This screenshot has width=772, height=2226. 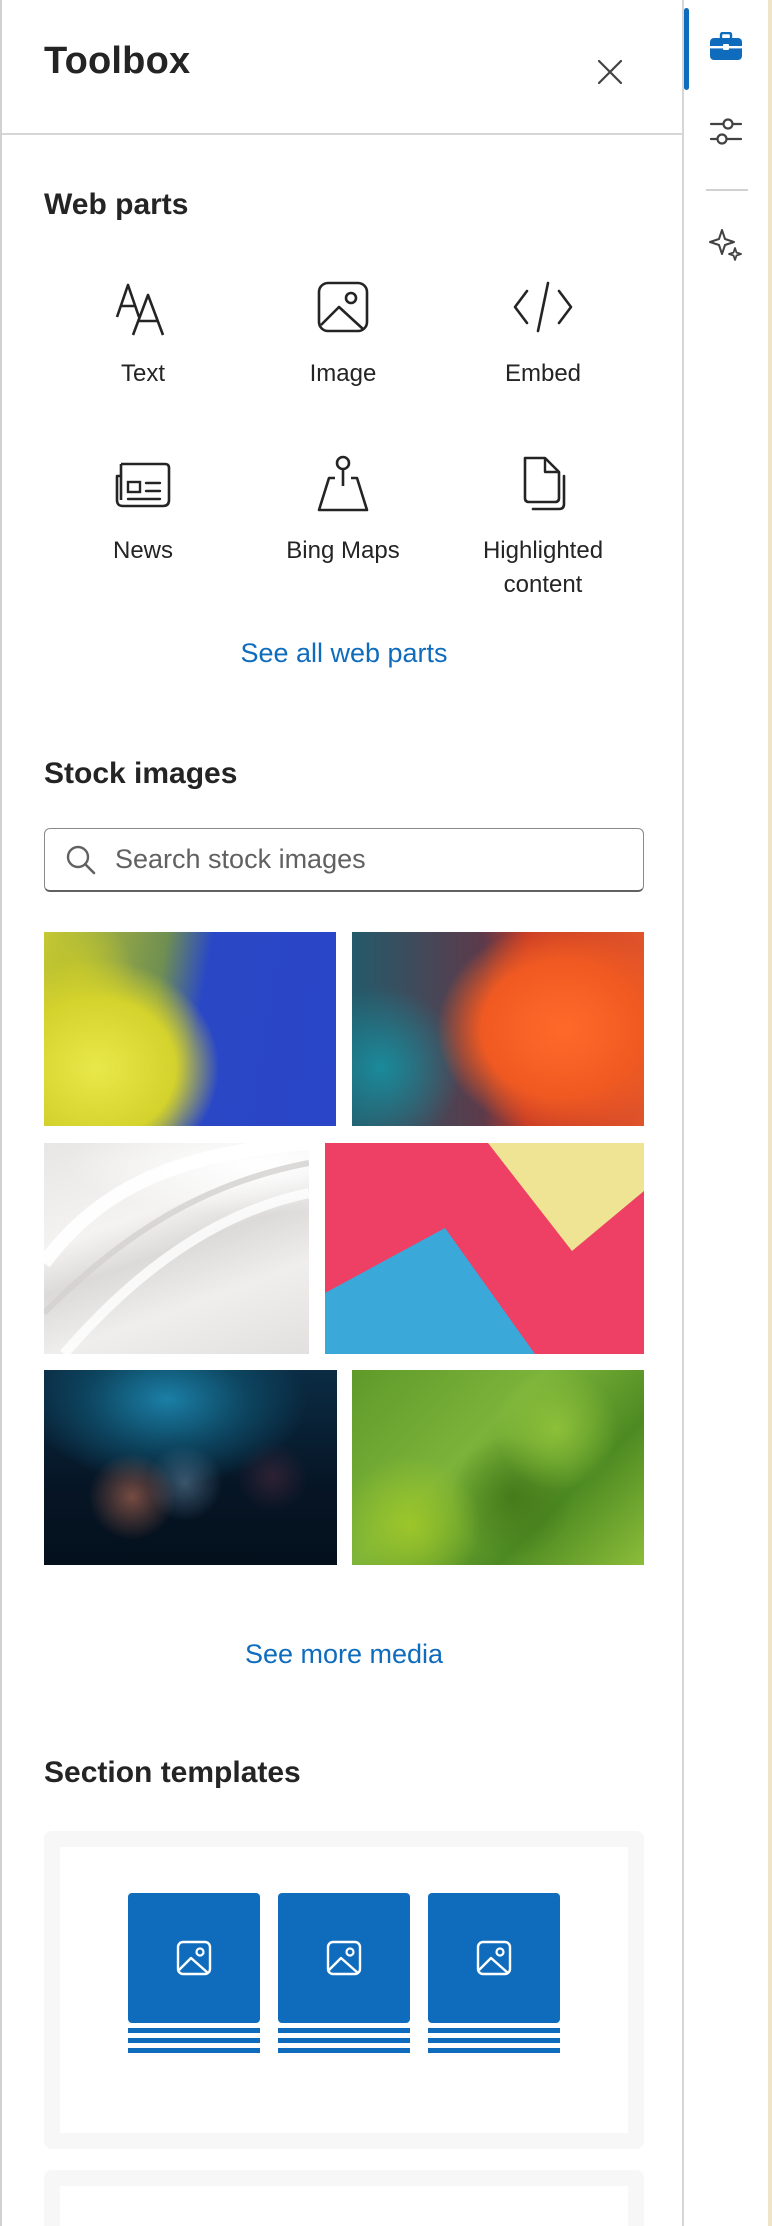 I want to click on webpart-label: Highlighted content, so click(x=543, y=567).